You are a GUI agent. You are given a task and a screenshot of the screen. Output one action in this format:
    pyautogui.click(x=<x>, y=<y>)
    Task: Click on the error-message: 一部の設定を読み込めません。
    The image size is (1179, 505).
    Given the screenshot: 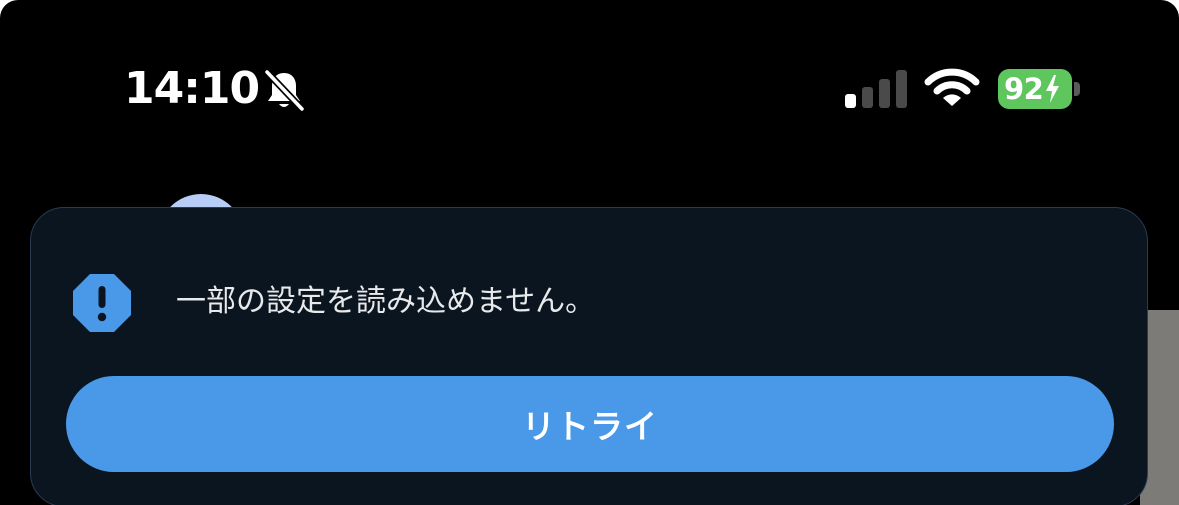 What is the action you would take?
    pyautogui.click(x=386, y=301)
    